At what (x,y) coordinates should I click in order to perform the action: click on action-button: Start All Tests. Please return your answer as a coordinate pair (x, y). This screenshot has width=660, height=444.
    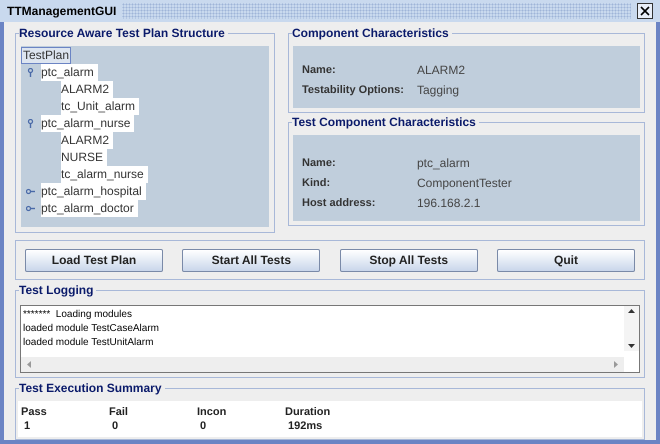
    Looking at the image, I should click on (251, 260).